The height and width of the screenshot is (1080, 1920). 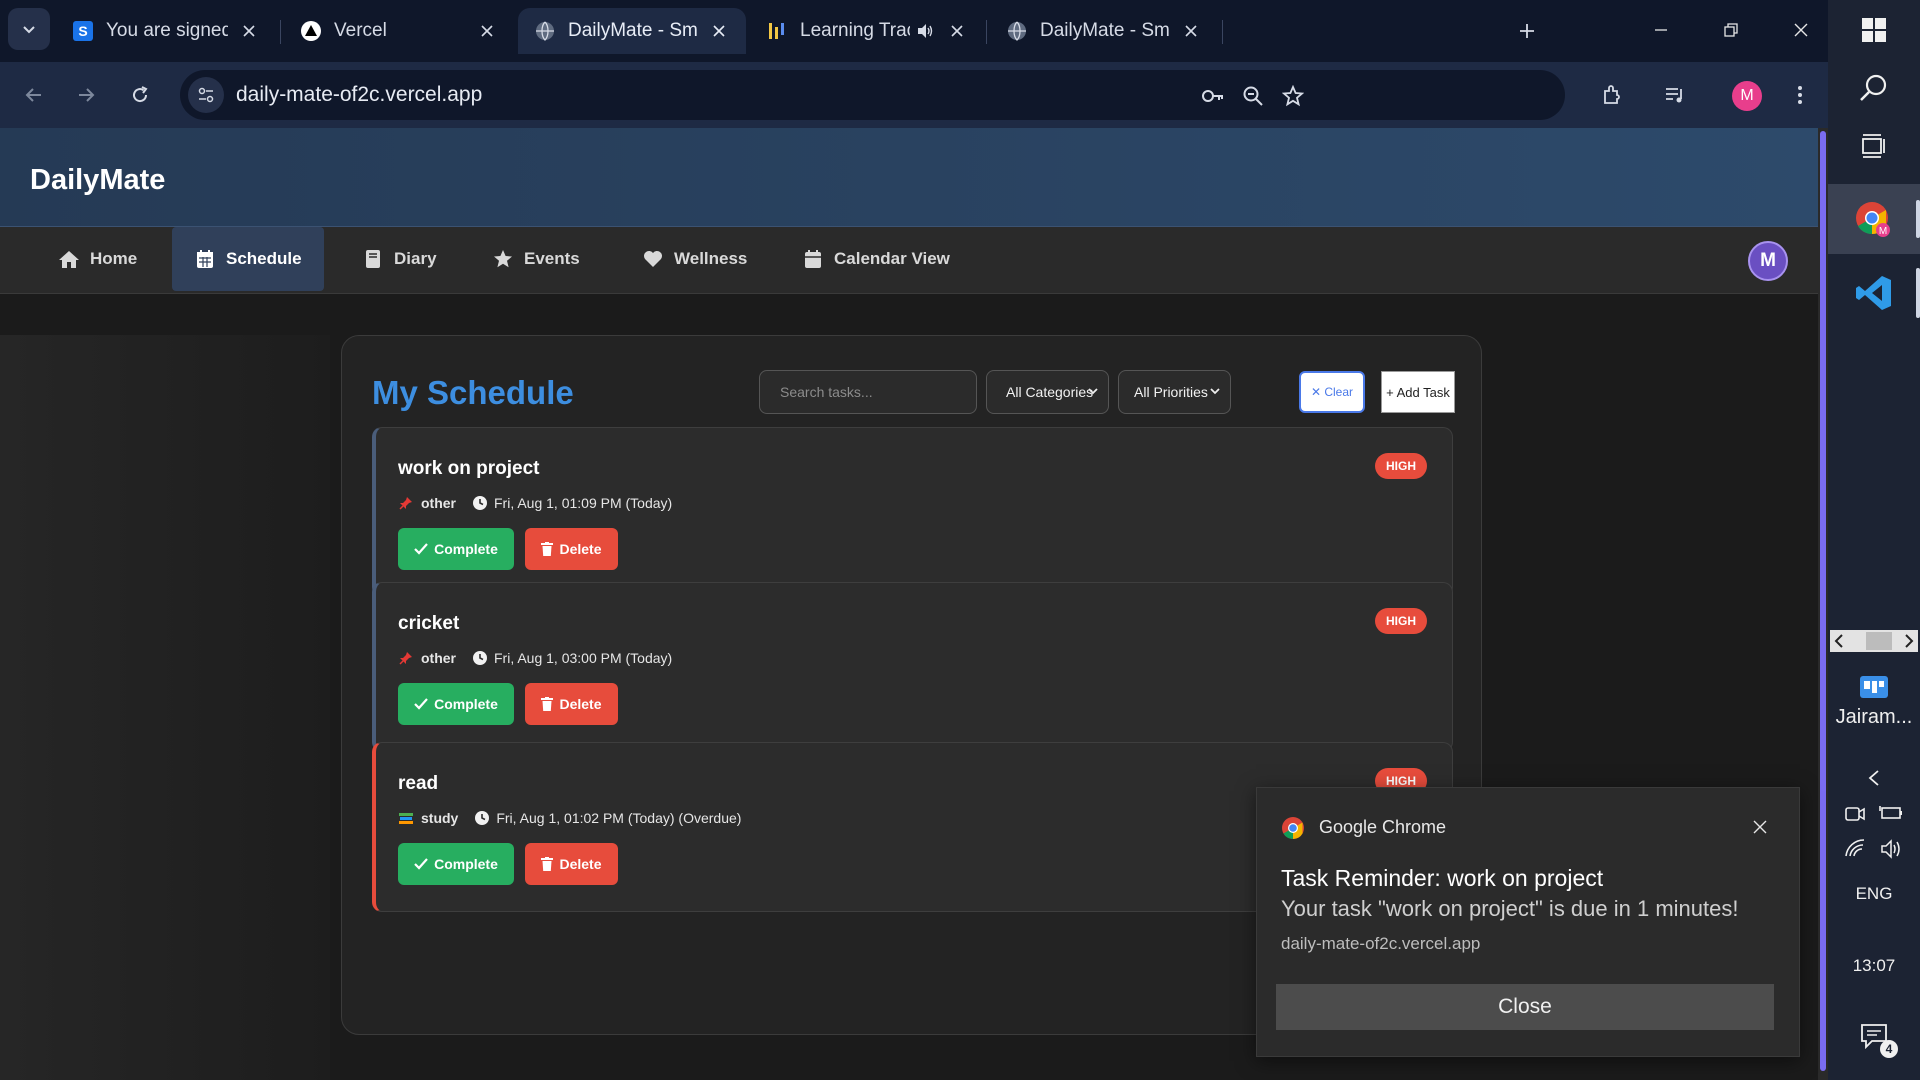 I want to click on chevron-right-icon, so click(x=1909, y=641).